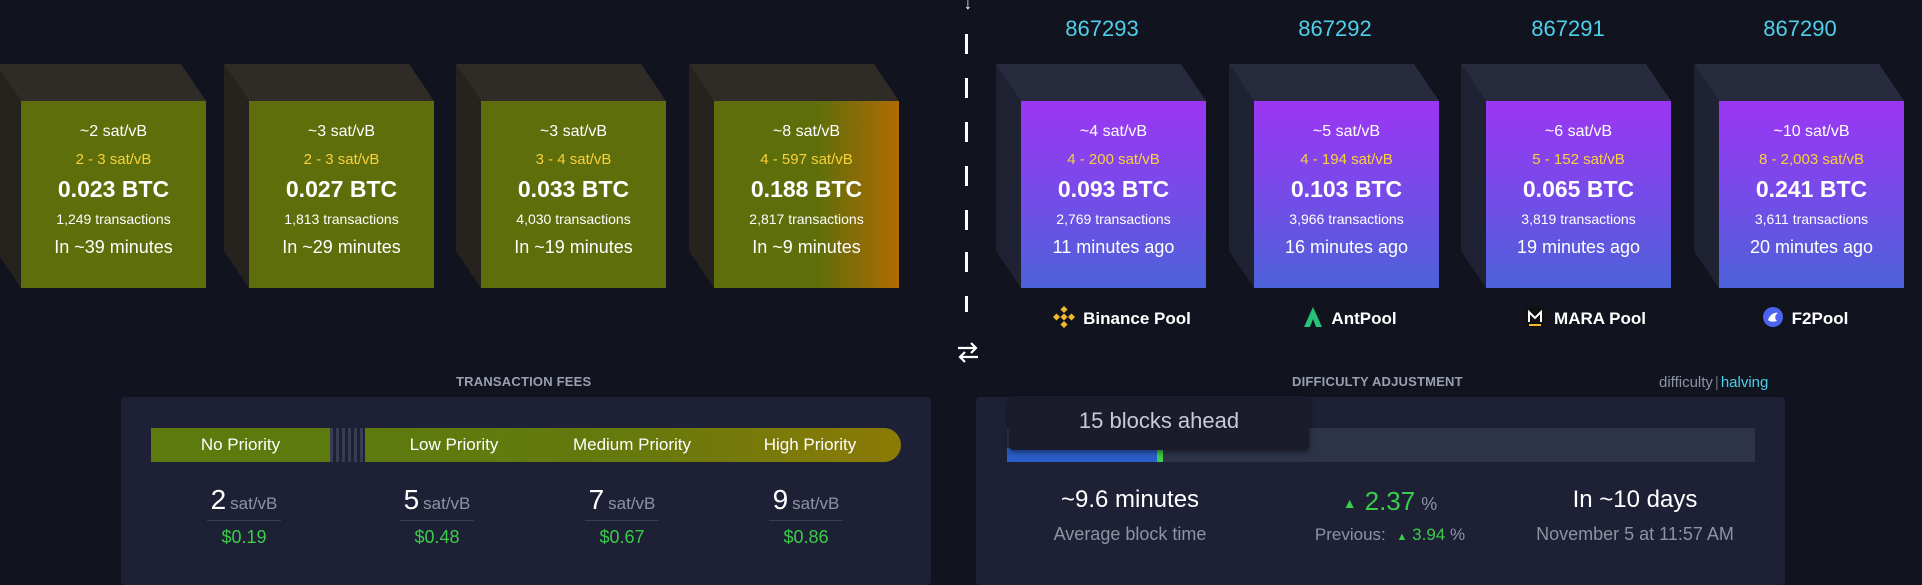  I want to click on avg-block-time: ~9.6 minutes Average block time, so click(1130, 515).